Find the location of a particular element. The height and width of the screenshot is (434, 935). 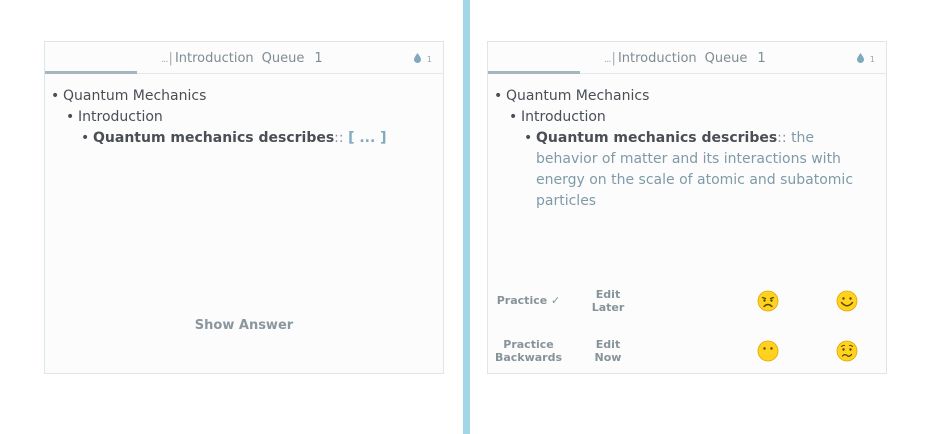

cloze-placeholder: [ ... ] is located at coordinates (367, 138).